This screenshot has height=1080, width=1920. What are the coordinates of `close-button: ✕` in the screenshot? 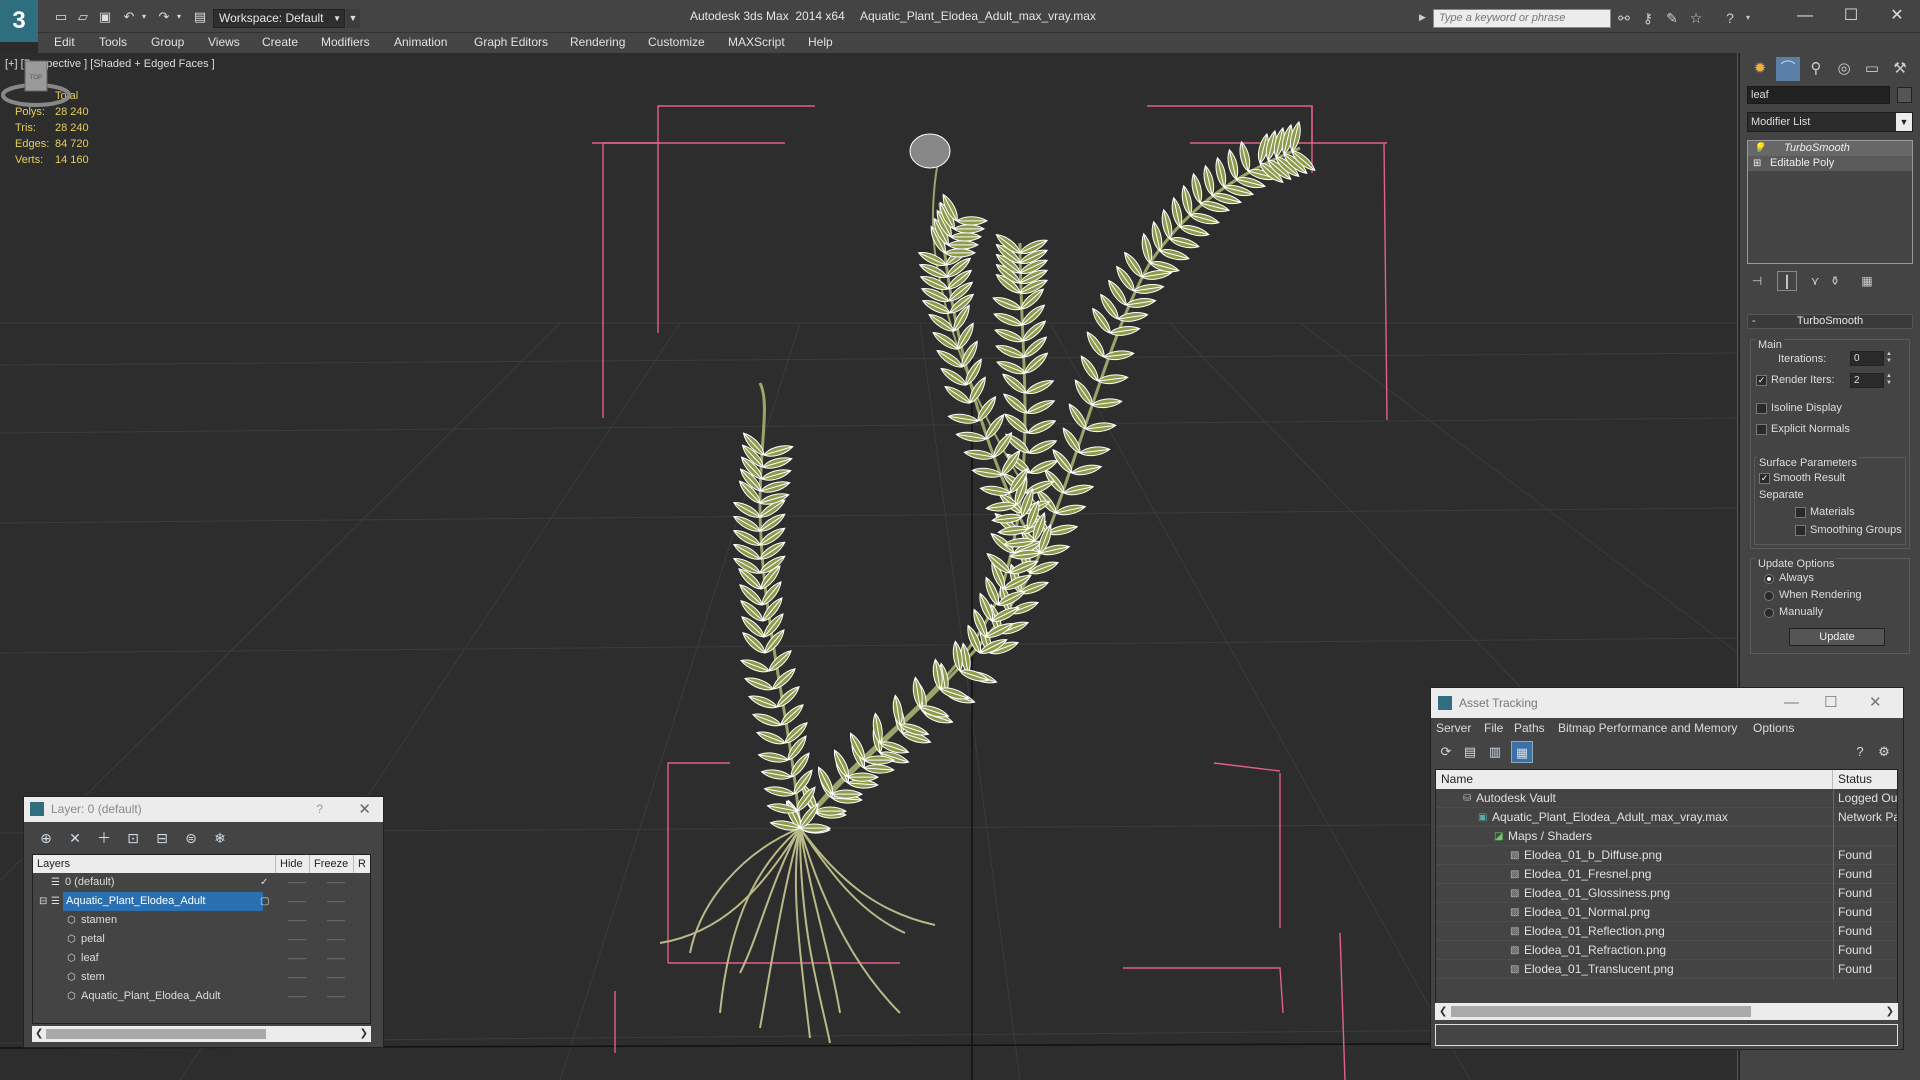 It's located at (1897, 16).